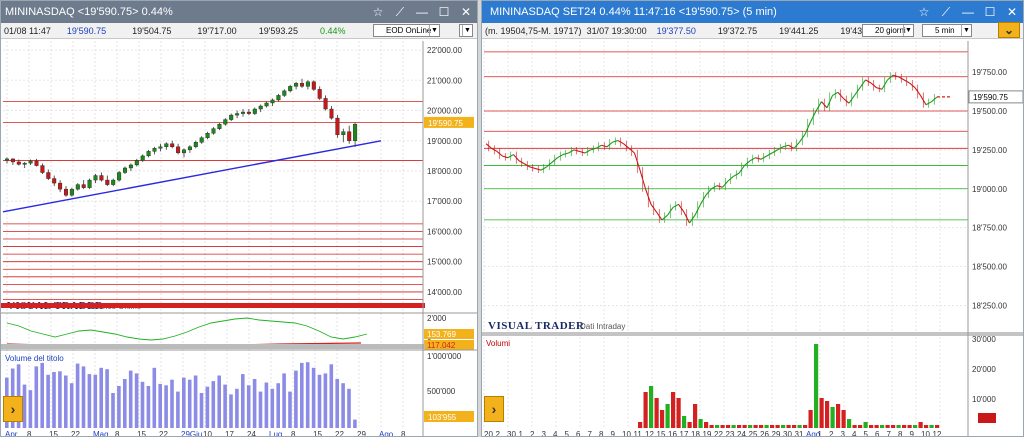 The height and width of the screenshot is (437, 1024). I want to click on x-tick-label: 29, so click(776, 433).